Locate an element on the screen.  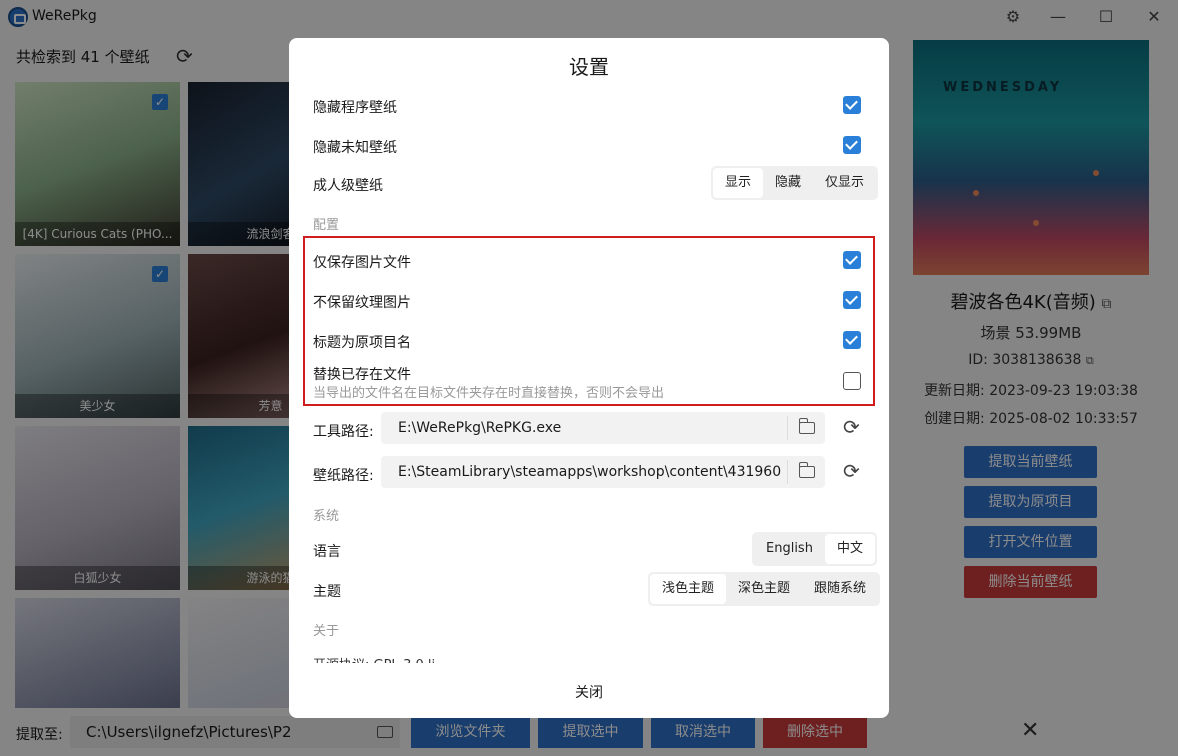
only-images-row: 仅保存图片文件 is located at coordinates (593, 261).